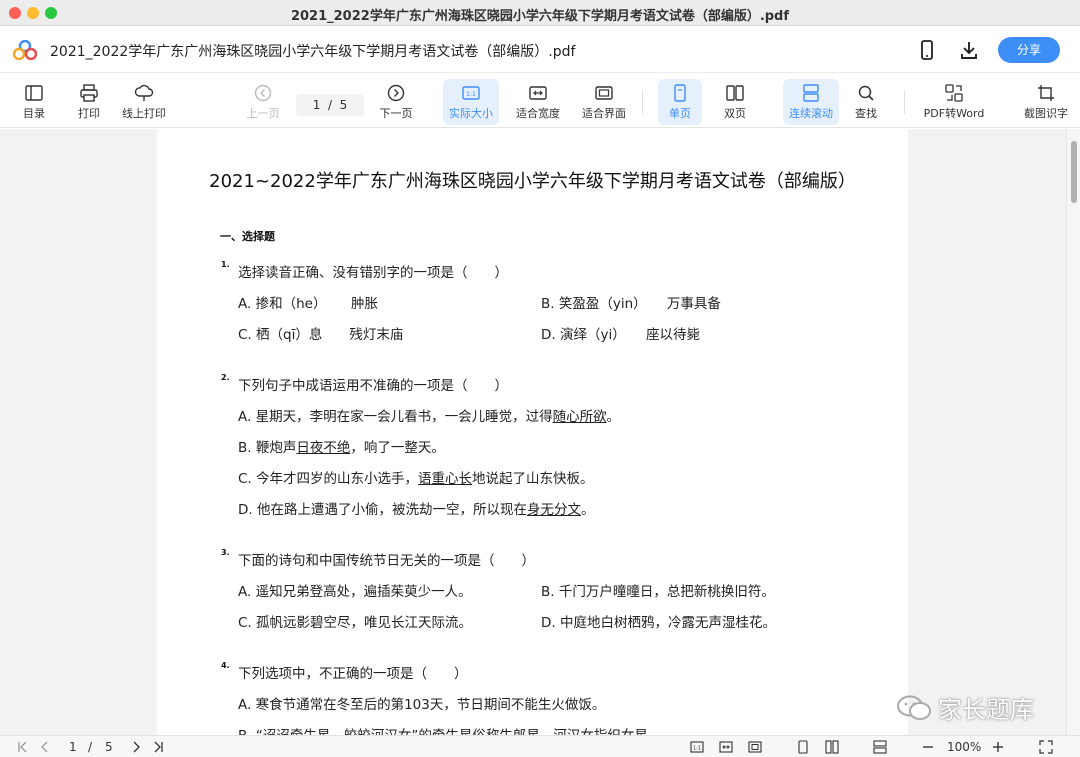  What do you see at coordinates (1073, 432) in the screenshot?
I see `vertical-scrollbar` at bounding box center [1073, 432].